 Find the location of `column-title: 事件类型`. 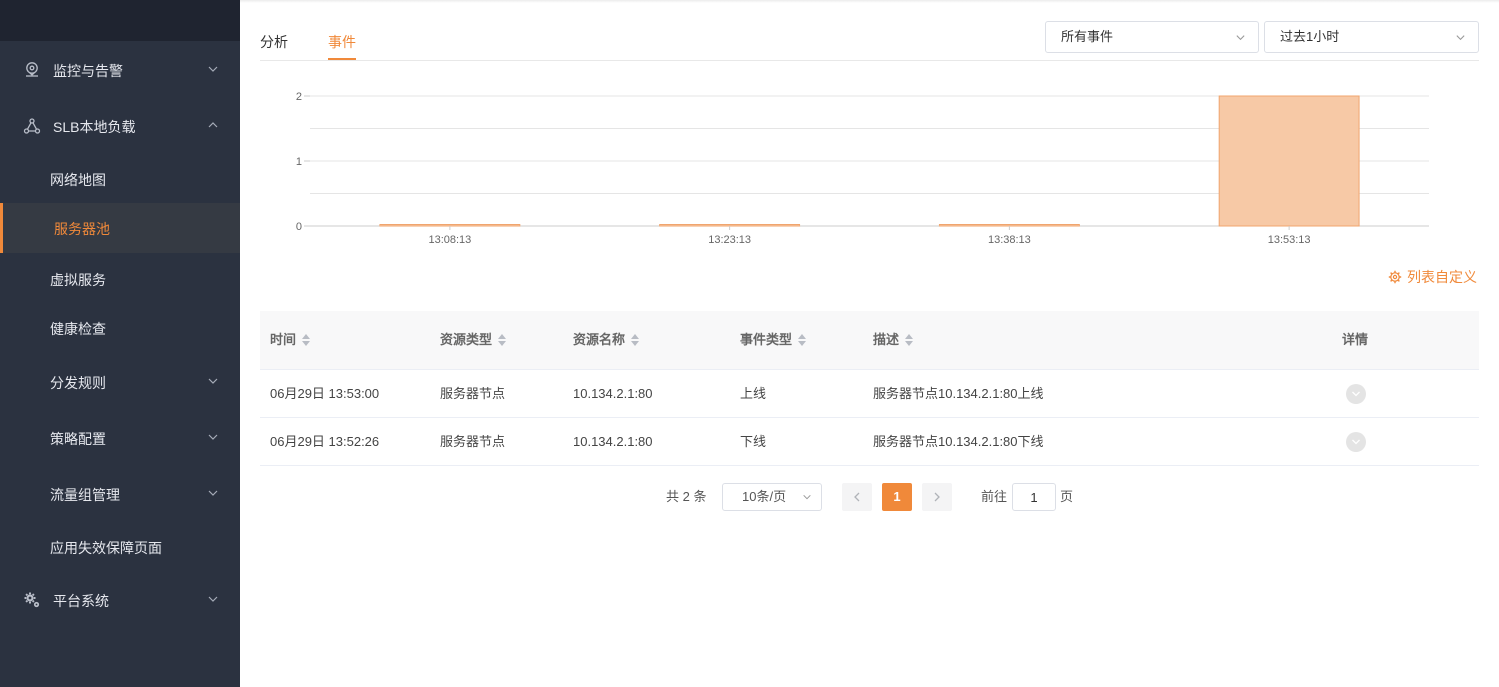

column-title: 事件类型 is located at coordinates (766, 339).